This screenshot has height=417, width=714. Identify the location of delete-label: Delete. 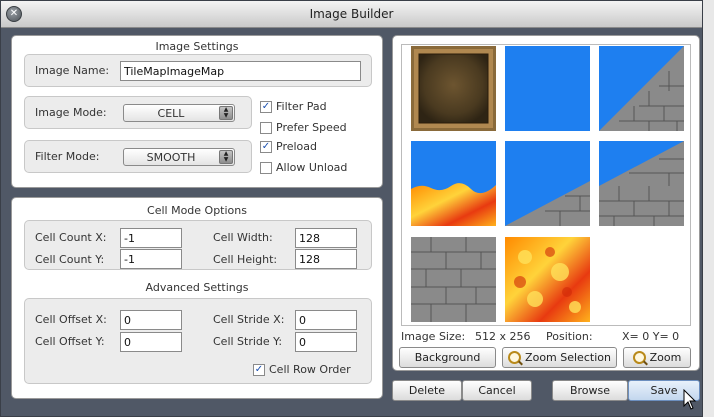
(427, 390).